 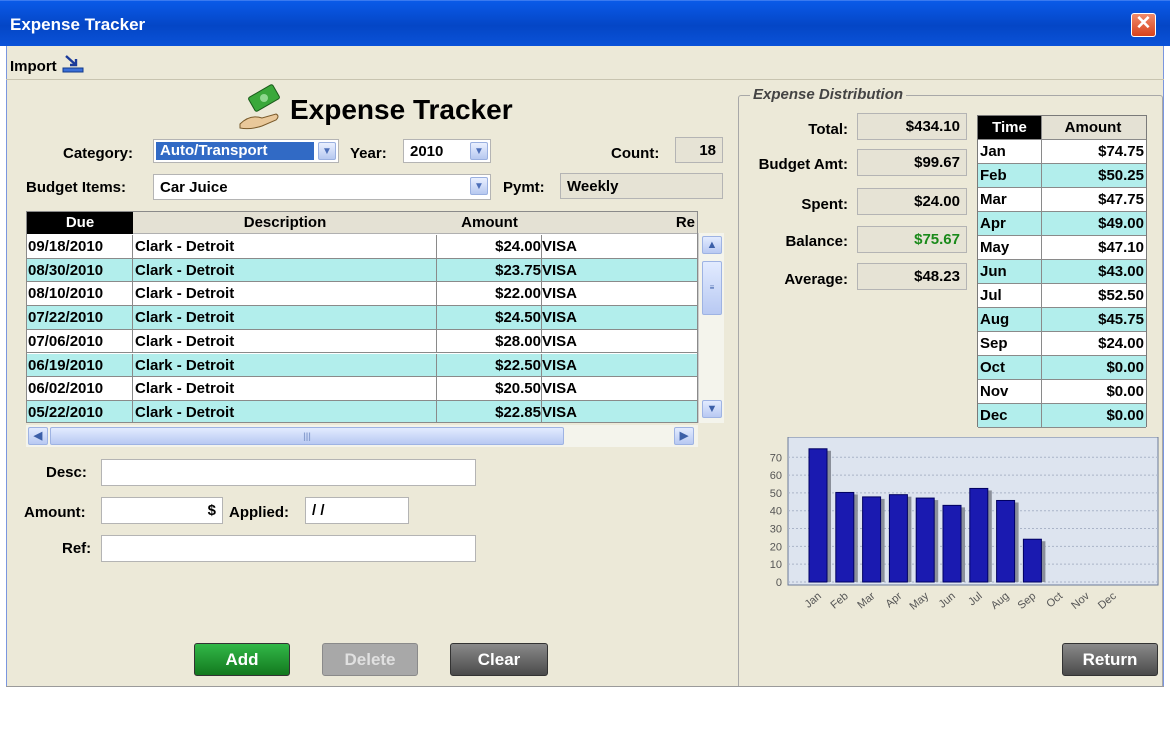 I want to click on cell-due: 09/18/2010, so click(x=80, y=246).